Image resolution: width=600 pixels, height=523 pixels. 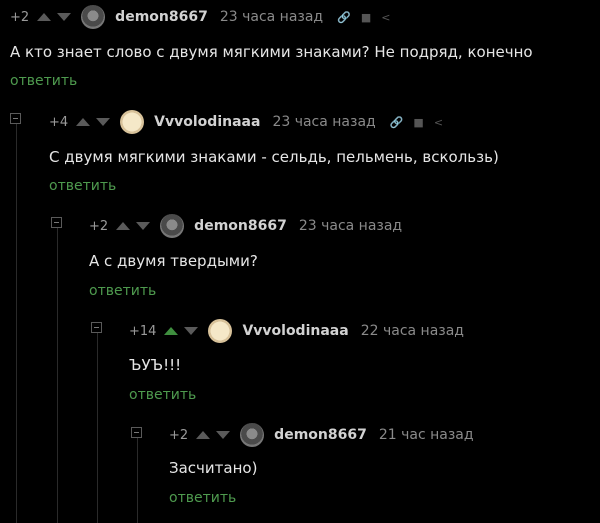 I want to click on comment-meta: +14 Vvvolodinaaa 22 часа назад, so click(x=303, y=331).